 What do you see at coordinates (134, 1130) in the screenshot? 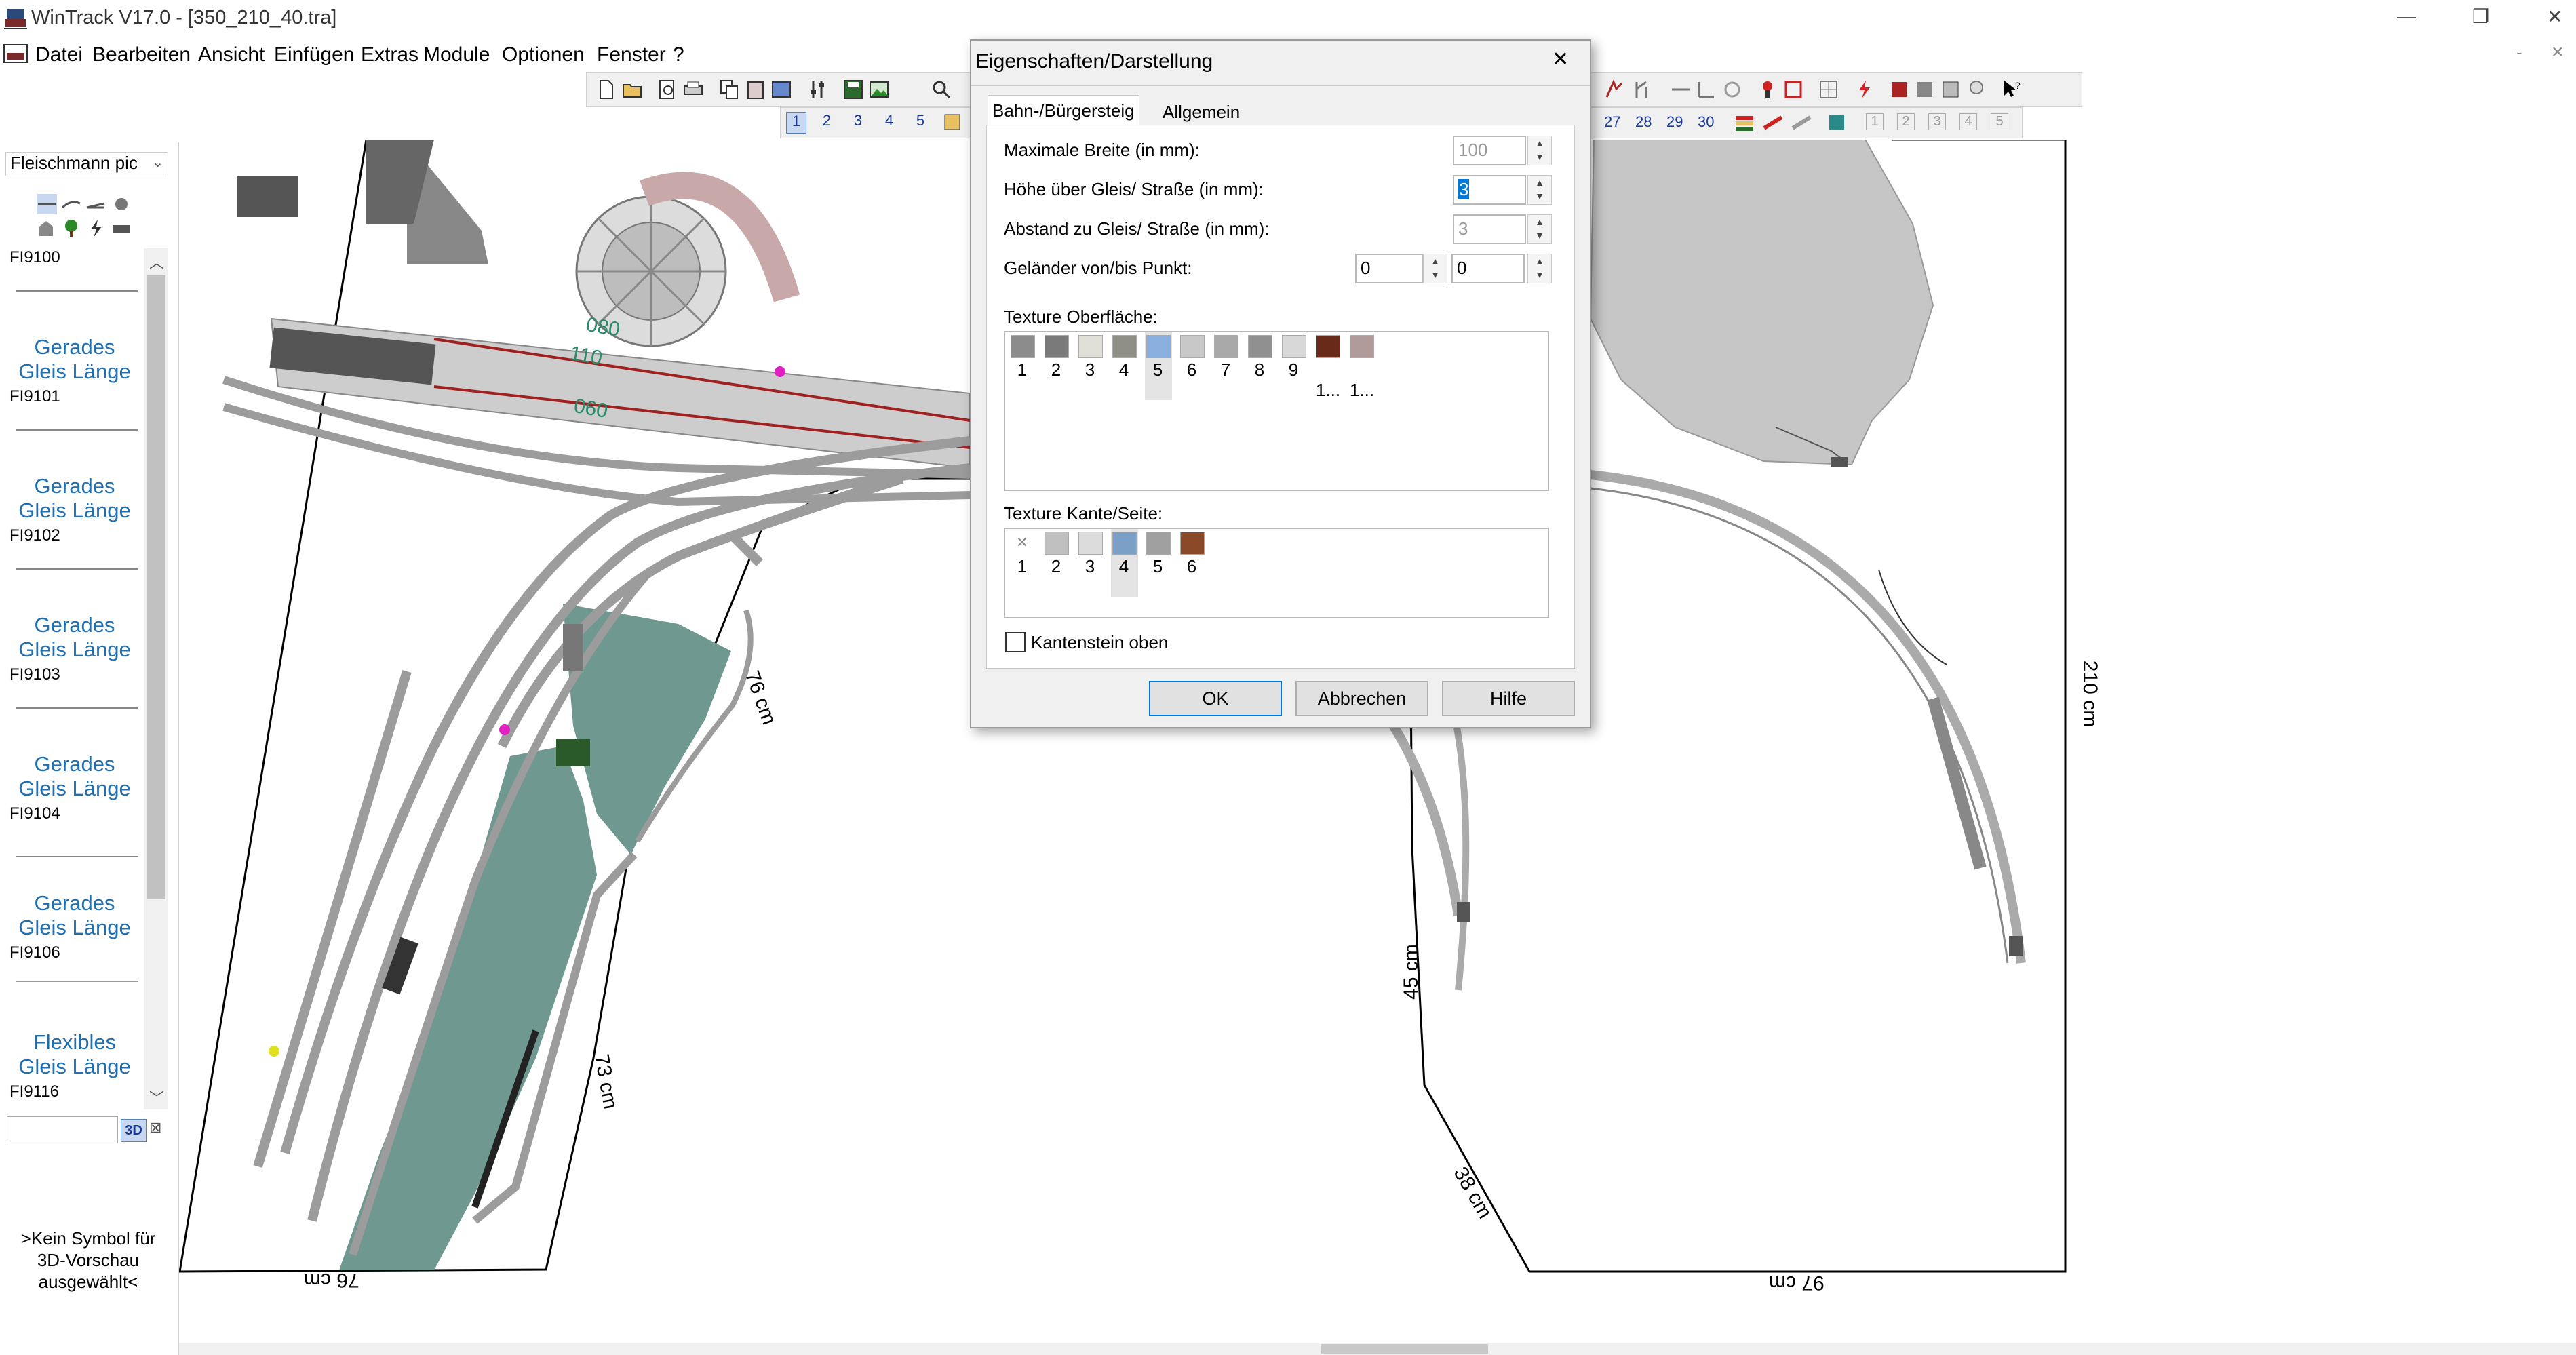
I see `preview-3d-button: 3D` at bounding box center [134, 1130].